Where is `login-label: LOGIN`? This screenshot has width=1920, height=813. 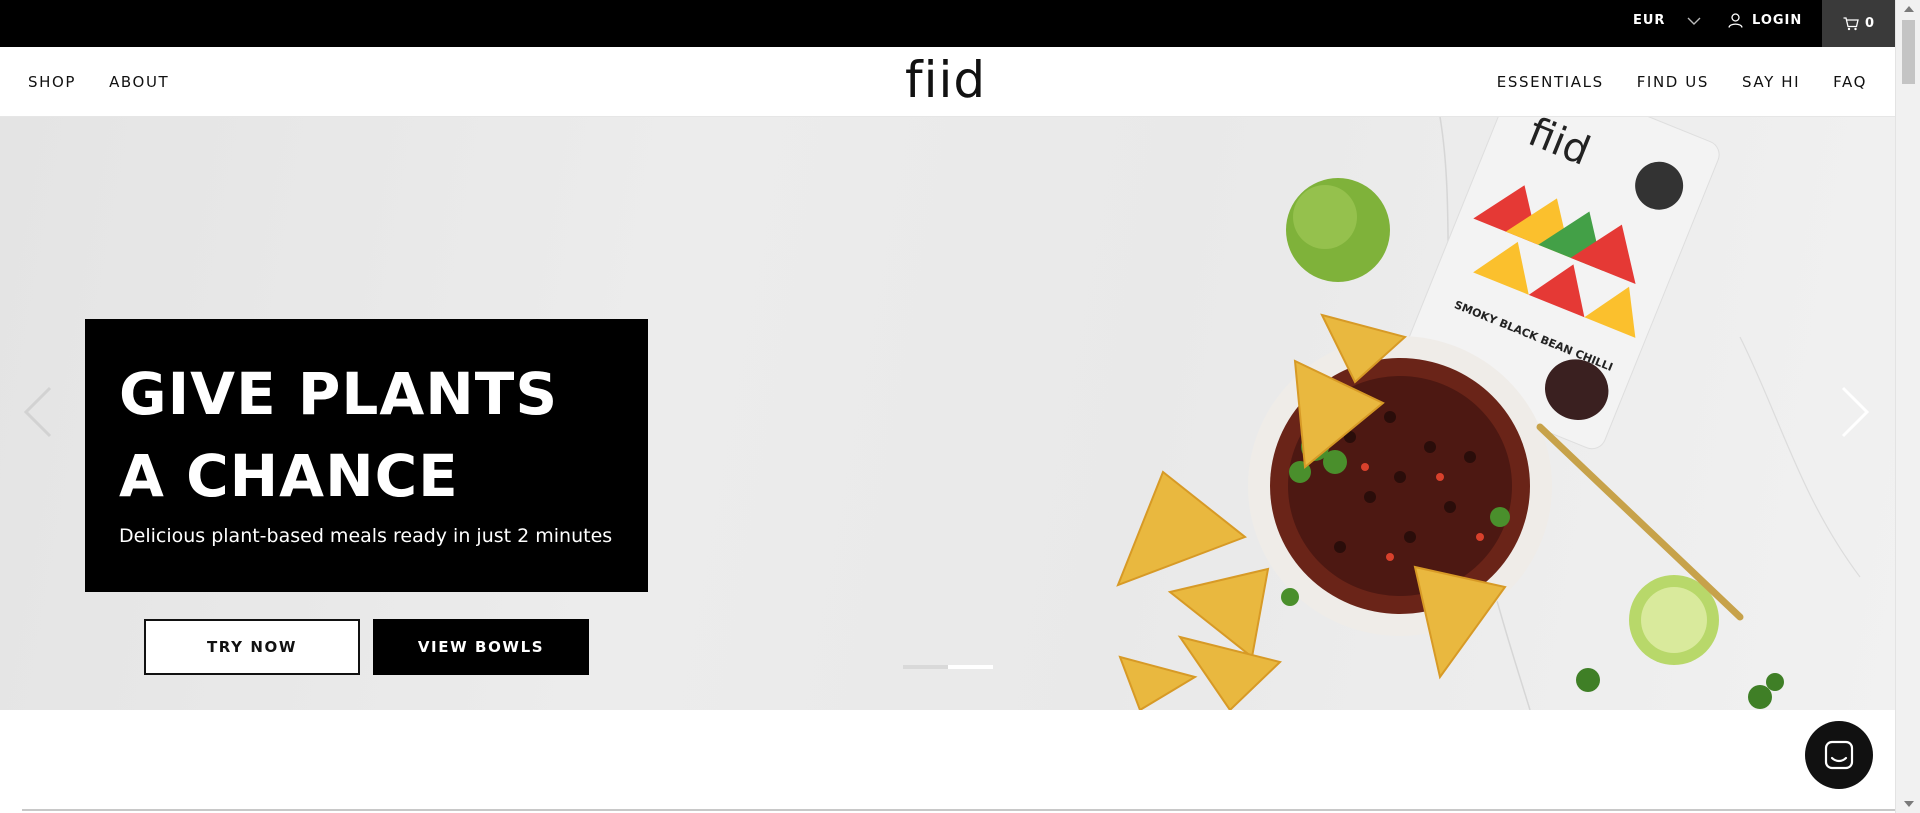
login-label: LOGIN is located at coordinates (1777, 20).